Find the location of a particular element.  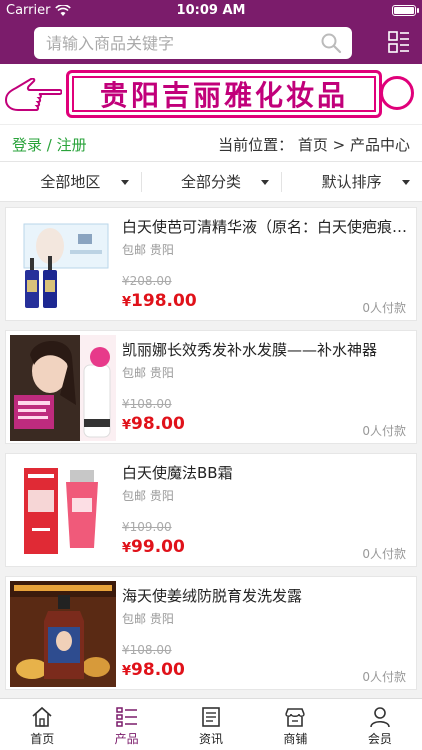

product-image-hair-mask is located at coordinates (63, 388).